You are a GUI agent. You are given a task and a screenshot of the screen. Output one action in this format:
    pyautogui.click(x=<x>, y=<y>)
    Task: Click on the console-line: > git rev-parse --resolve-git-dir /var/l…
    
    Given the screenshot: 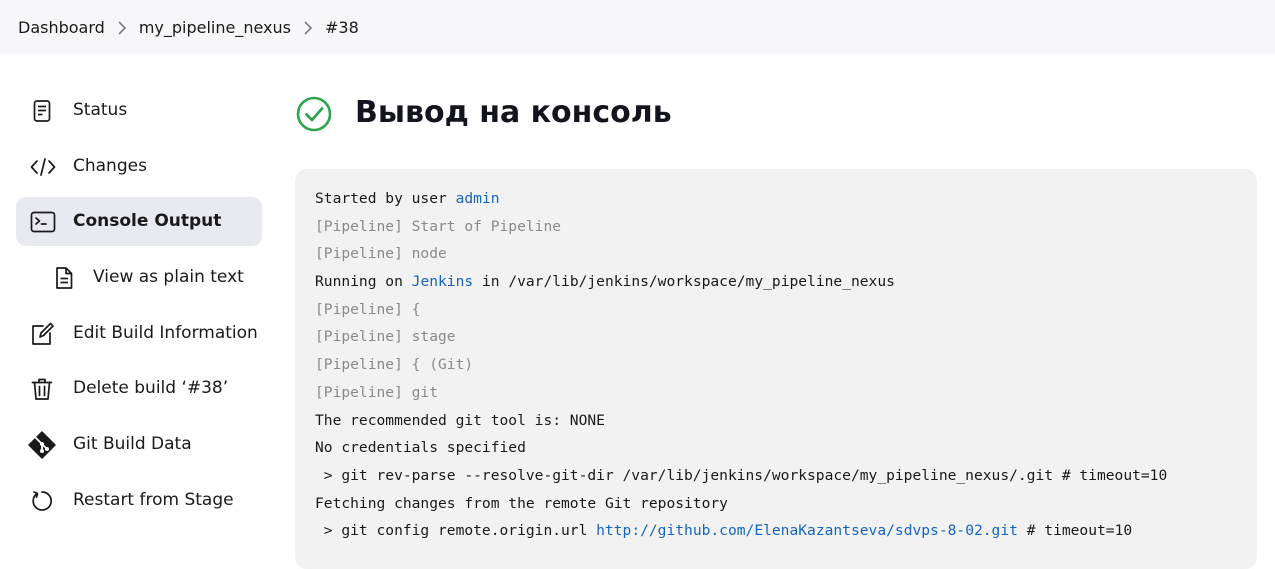 What is the action you would take?
    pyautogui.click(x=776, y=476)
    